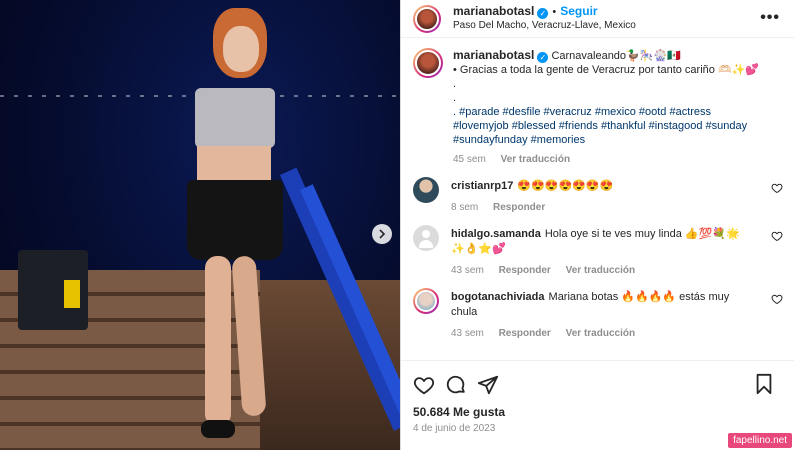  What do you see at coordinates (241, 49) in the screenshot?
I see `figure-face` at bounding box center [241, 49].